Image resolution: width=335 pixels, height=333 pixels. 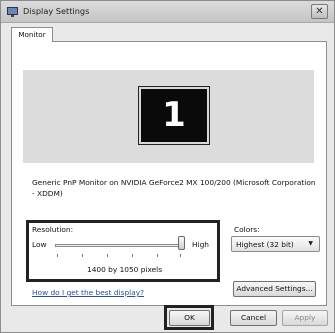 What do you see at coordinates (56, 11) in the screenshot?
I see `window-title: Display Settings` at bounding box center [56, 11].